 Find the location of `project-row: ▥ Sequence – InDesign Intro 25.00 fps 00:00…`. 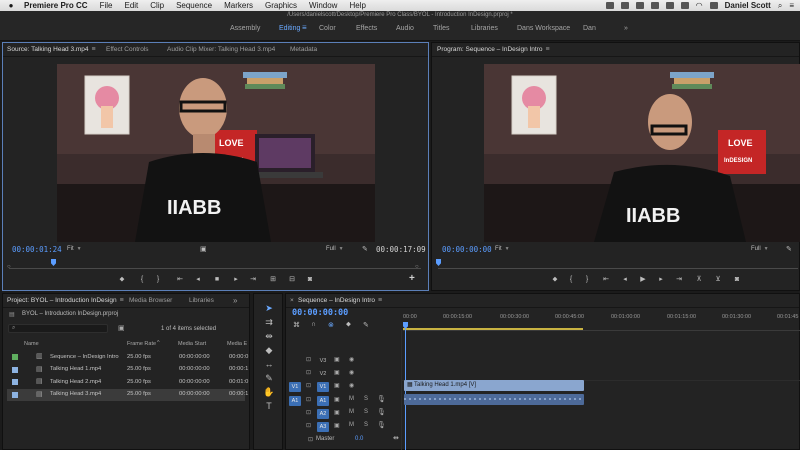

project-row: ▥ Sequence – InDesign Intro 25.00 fps 00:00… is located at coordinates (127, 357).